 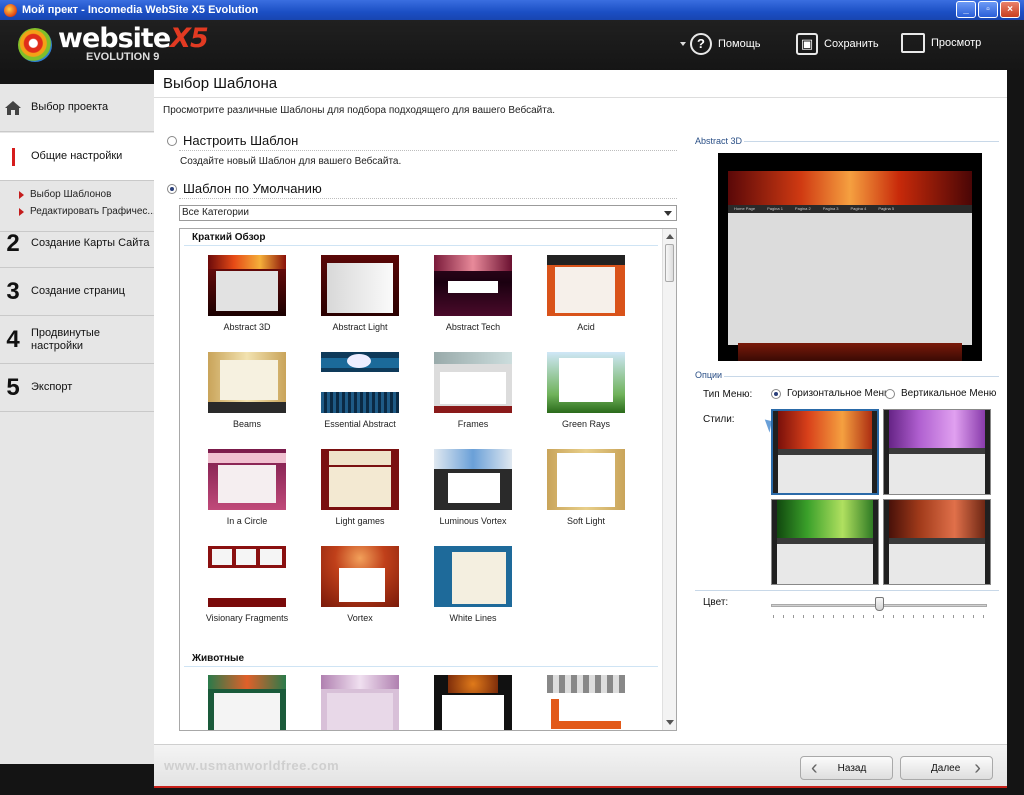 I want to click on help-button: ? Помощь, so click(x=725, y=44).